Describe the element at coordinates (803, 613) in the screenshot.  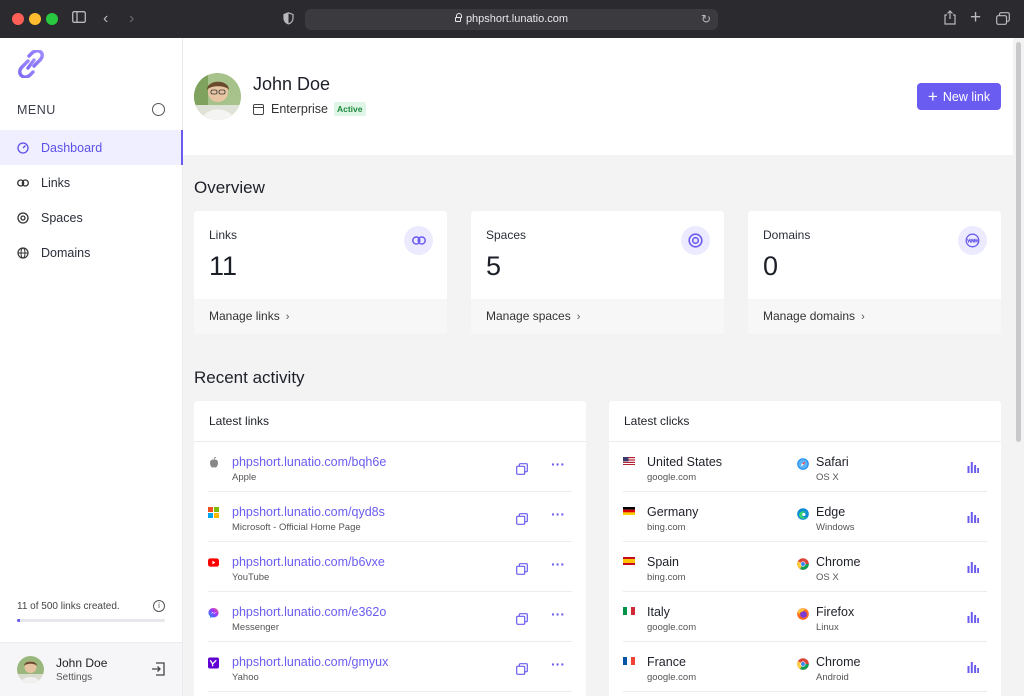
I see `firefox-icon` at that location.